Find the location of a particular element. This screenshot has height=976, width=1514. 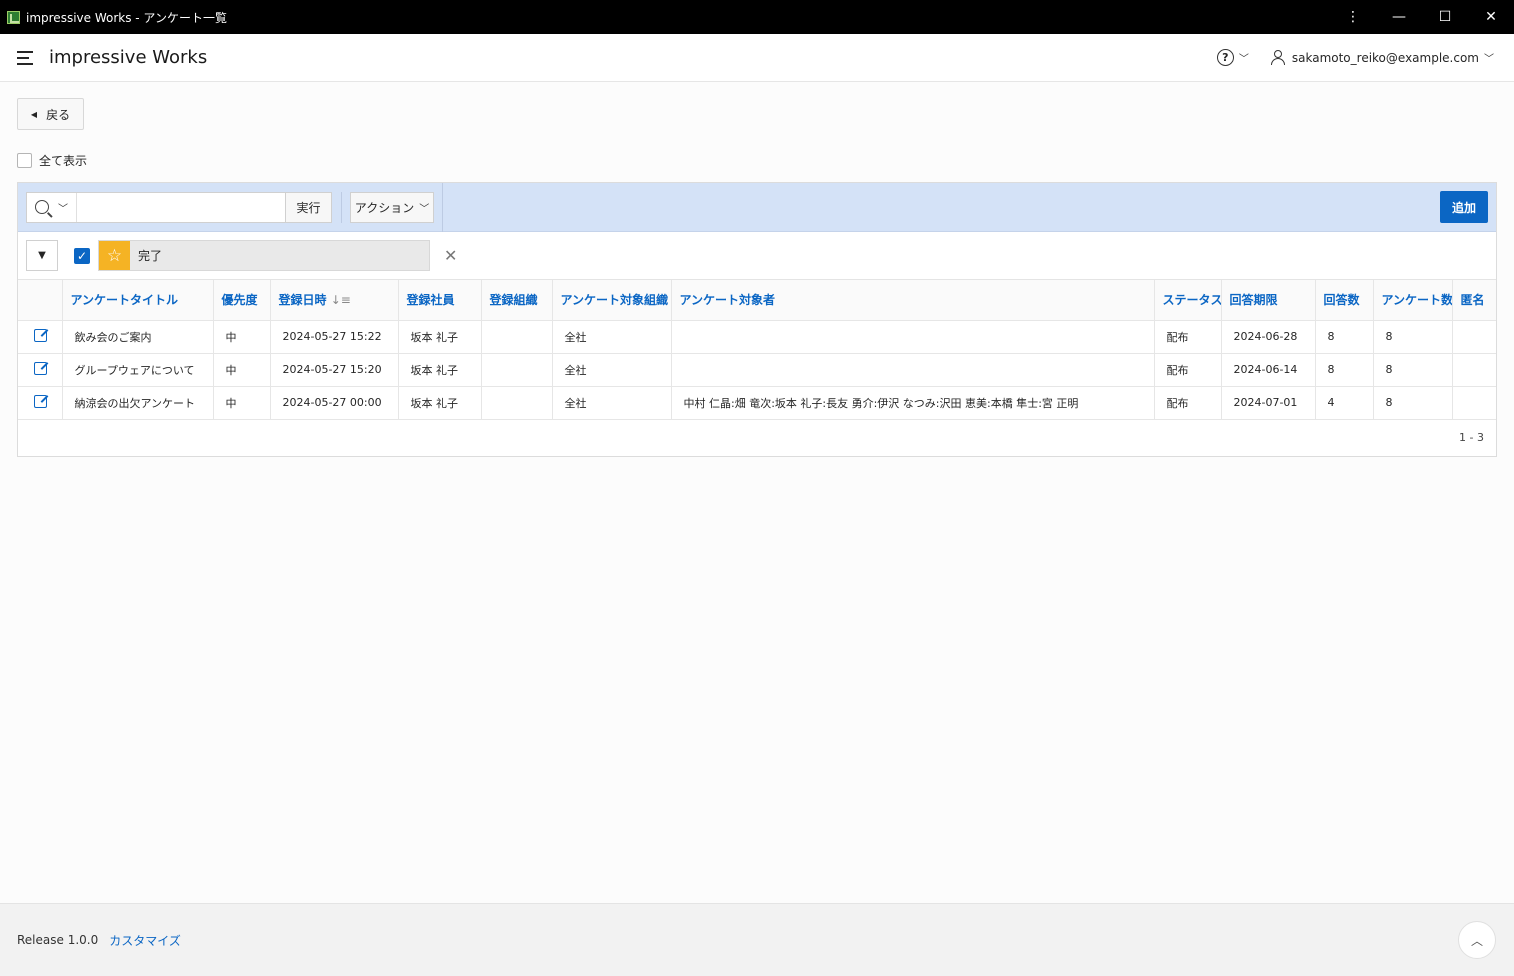

cell-deadline: 2024-06-14 is located at coordinates (1268, 370).